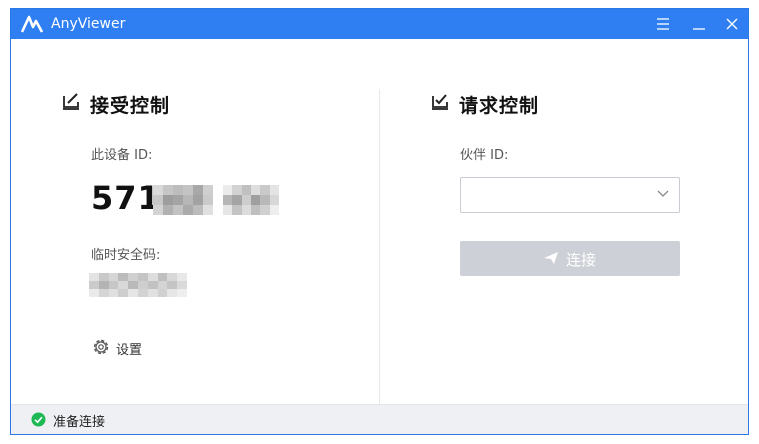 Image resolution: width=759 pixels, height=444 pixels. What do you see at coordinates (38, 419) in the screenshot?
I see `check-circle-icon` at bounding box center [38, 419].